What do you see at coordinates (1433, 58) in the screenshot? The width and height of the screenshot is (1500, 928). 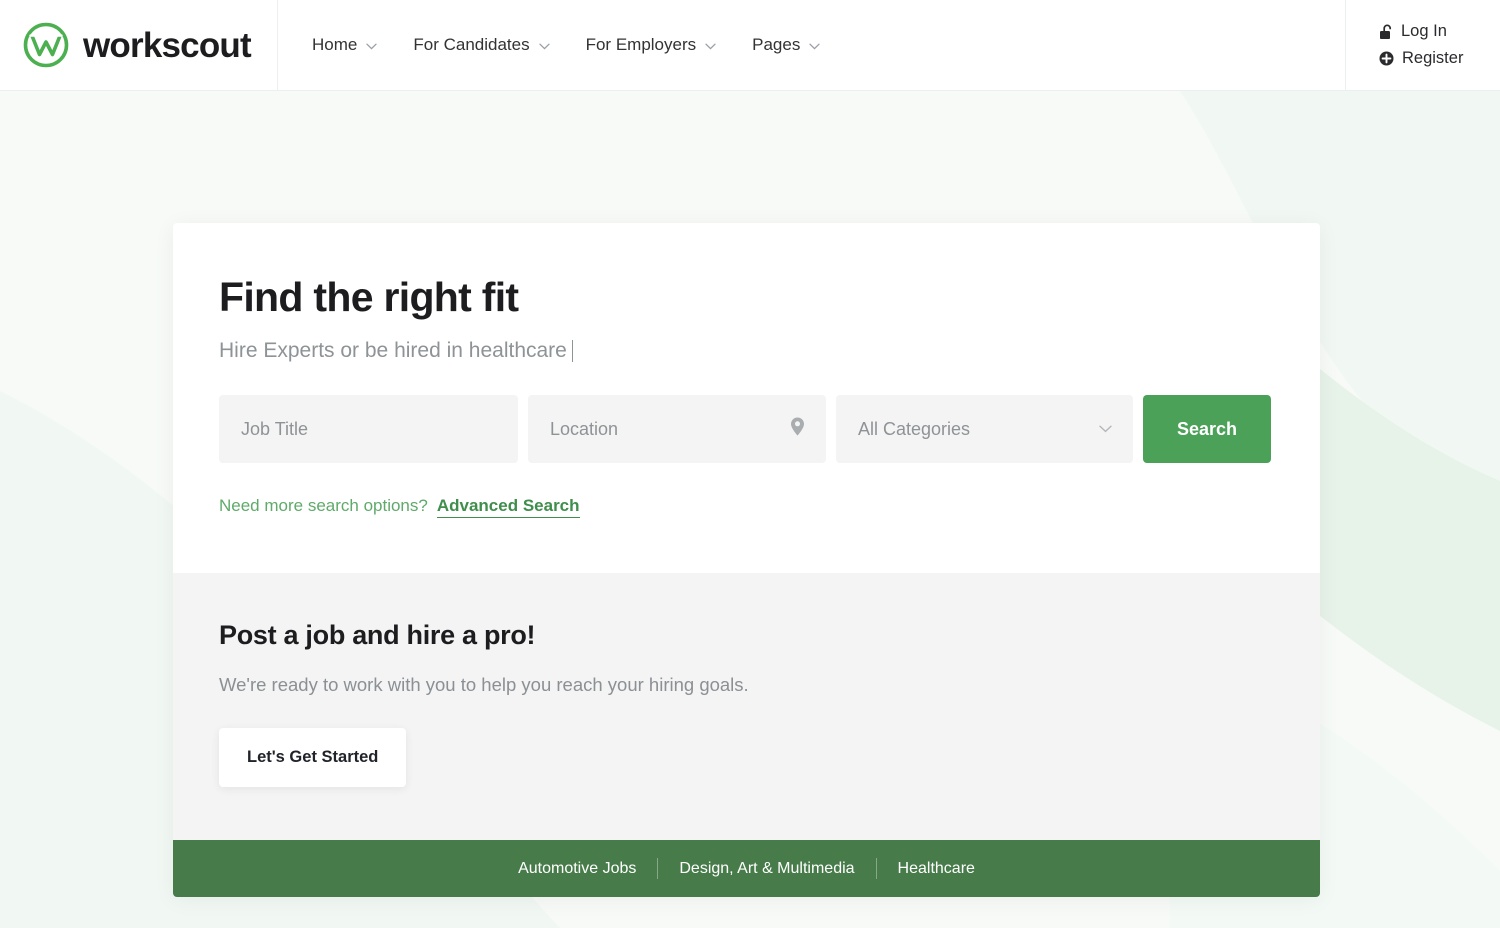 I see `register-label: Register` at bounding box center [1433, 58].